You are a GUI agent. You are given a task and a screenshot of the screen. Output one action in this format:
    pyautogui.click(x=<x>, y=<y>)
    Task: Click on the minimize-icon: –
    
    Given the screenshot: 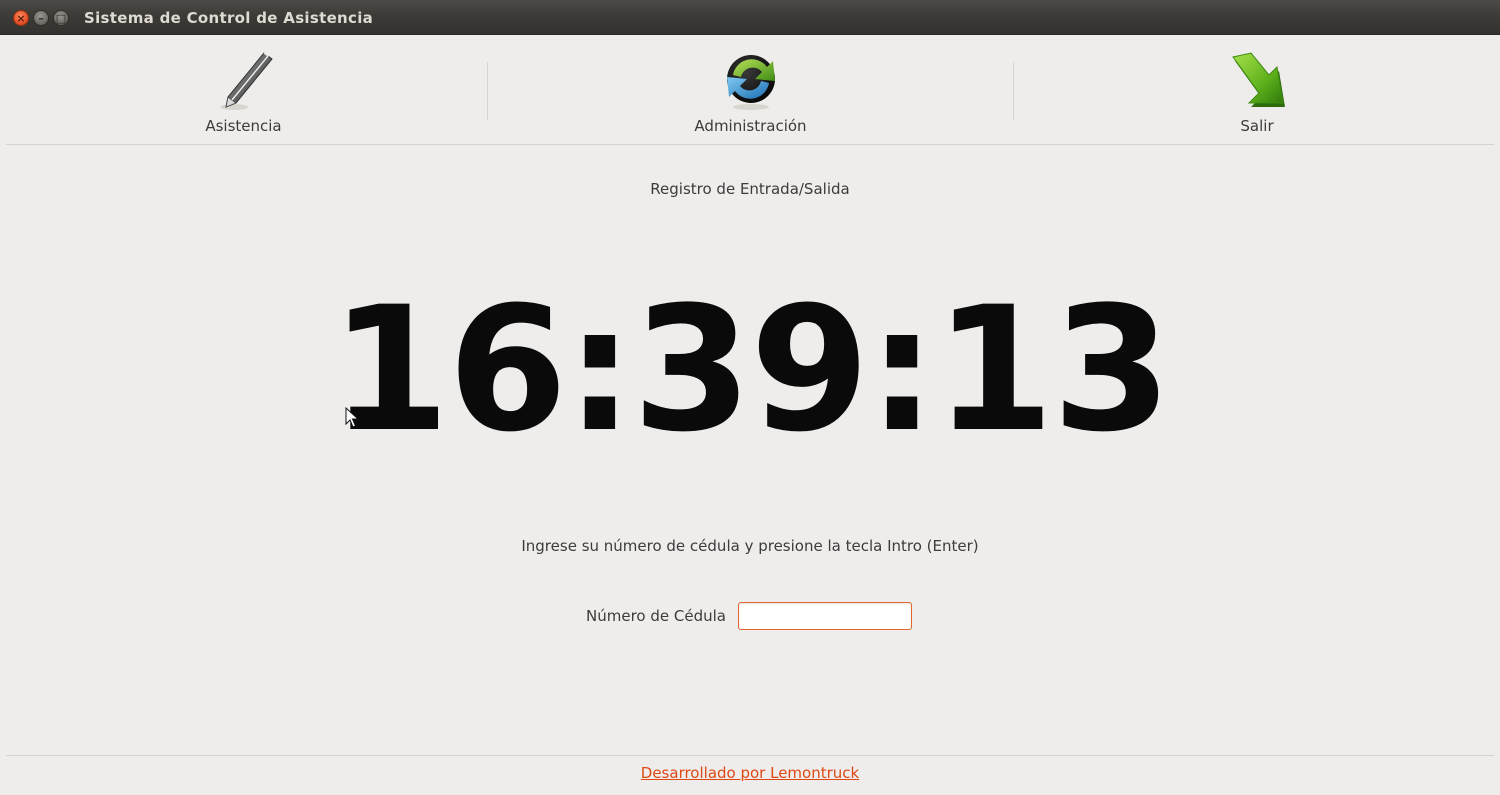 What is the action you would take?
    pyautogui.click(x=41, y=18)
    